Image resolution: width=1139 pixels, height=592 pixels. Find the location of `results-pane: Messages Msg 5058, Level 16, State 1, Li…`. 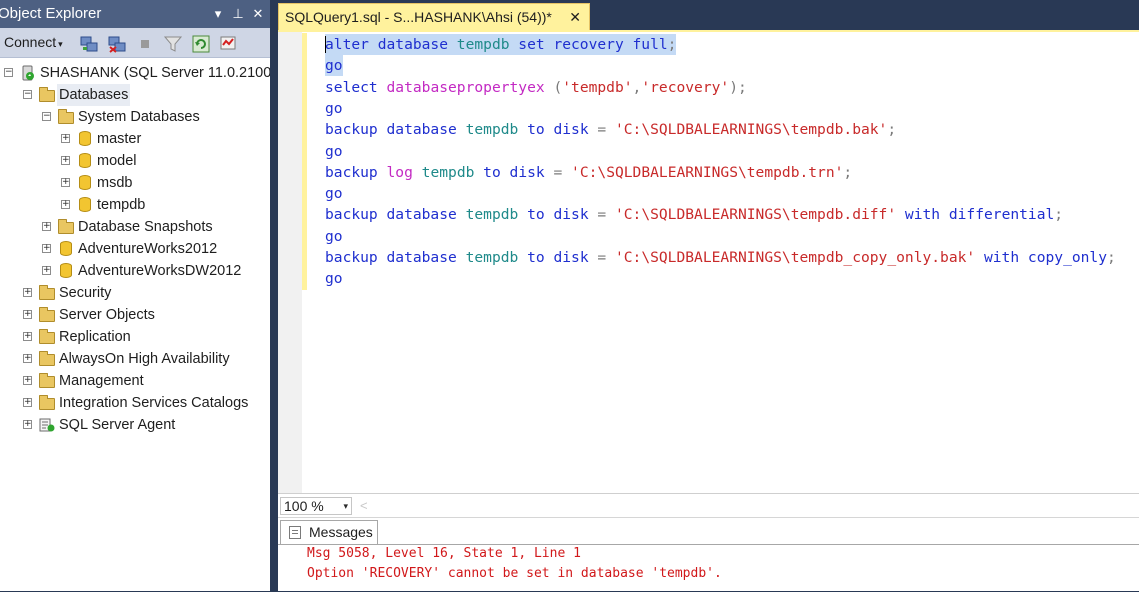

results-pane: Messages Msg 5058, Level 16, State 1, Li… is located at coordinates (708, 554).